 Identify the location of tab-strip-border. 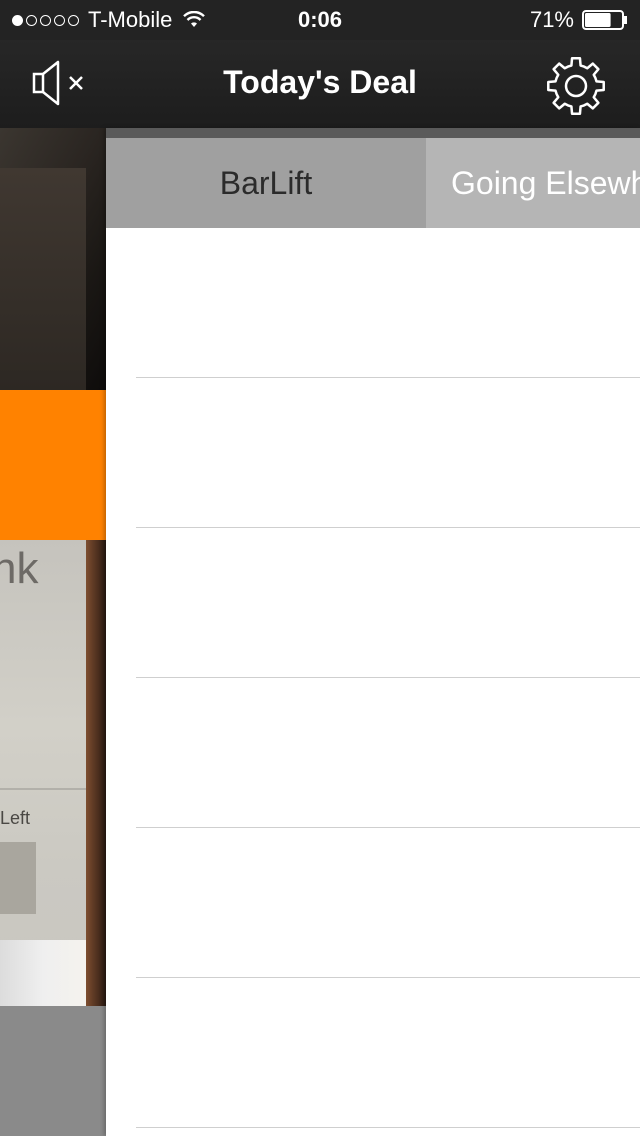
(373, 133).